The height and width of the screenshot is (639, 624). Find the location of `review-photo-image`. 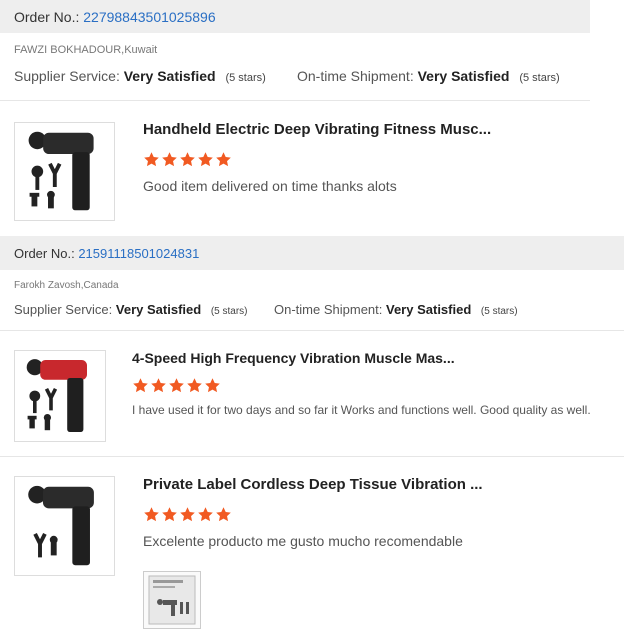

review-photo-image is located at coordinates (172, 600).